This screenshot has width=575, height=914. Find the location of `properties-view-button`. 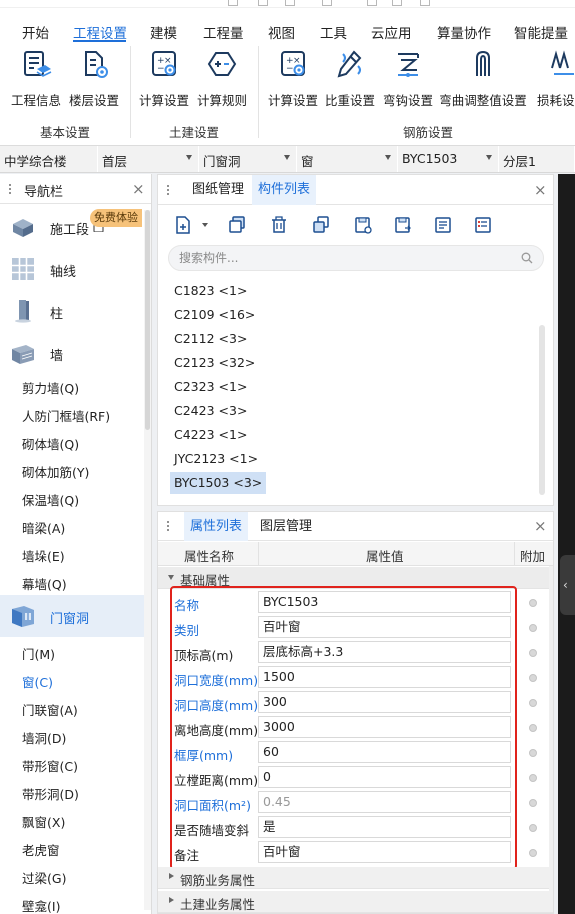

properties-view-button is located at coordinates (483, 225).